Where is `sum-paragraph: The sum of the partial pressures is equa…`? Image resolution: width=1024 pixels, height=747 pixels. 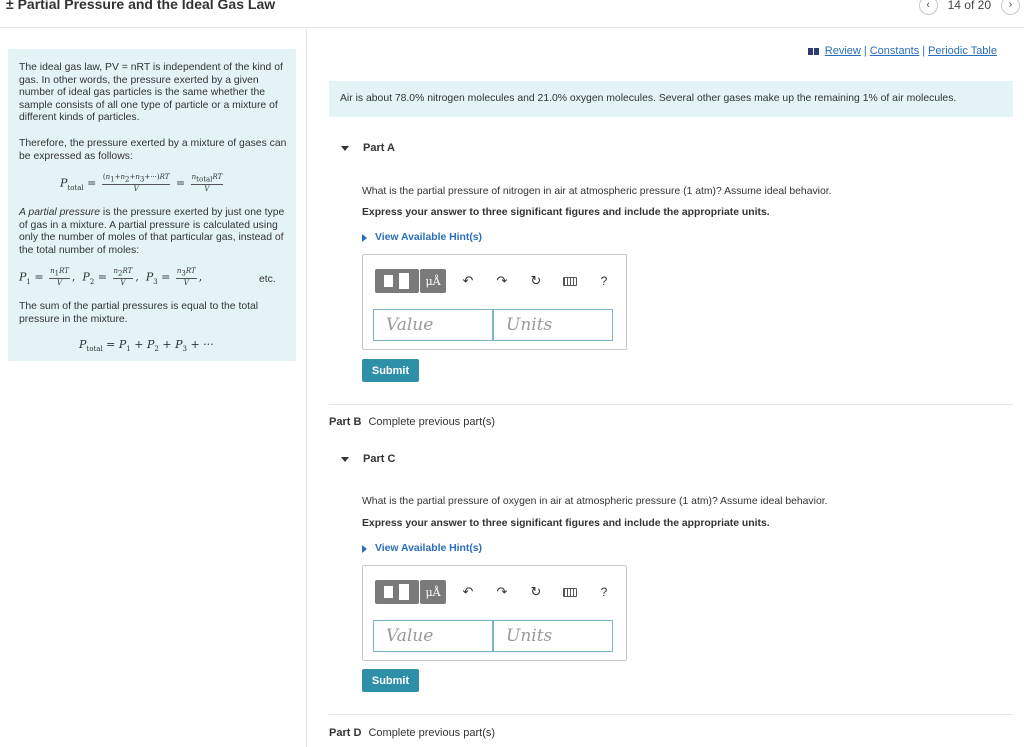
sum-paragraph: The sum of the partial pressures is equa… is located at coordinates (139, 313).